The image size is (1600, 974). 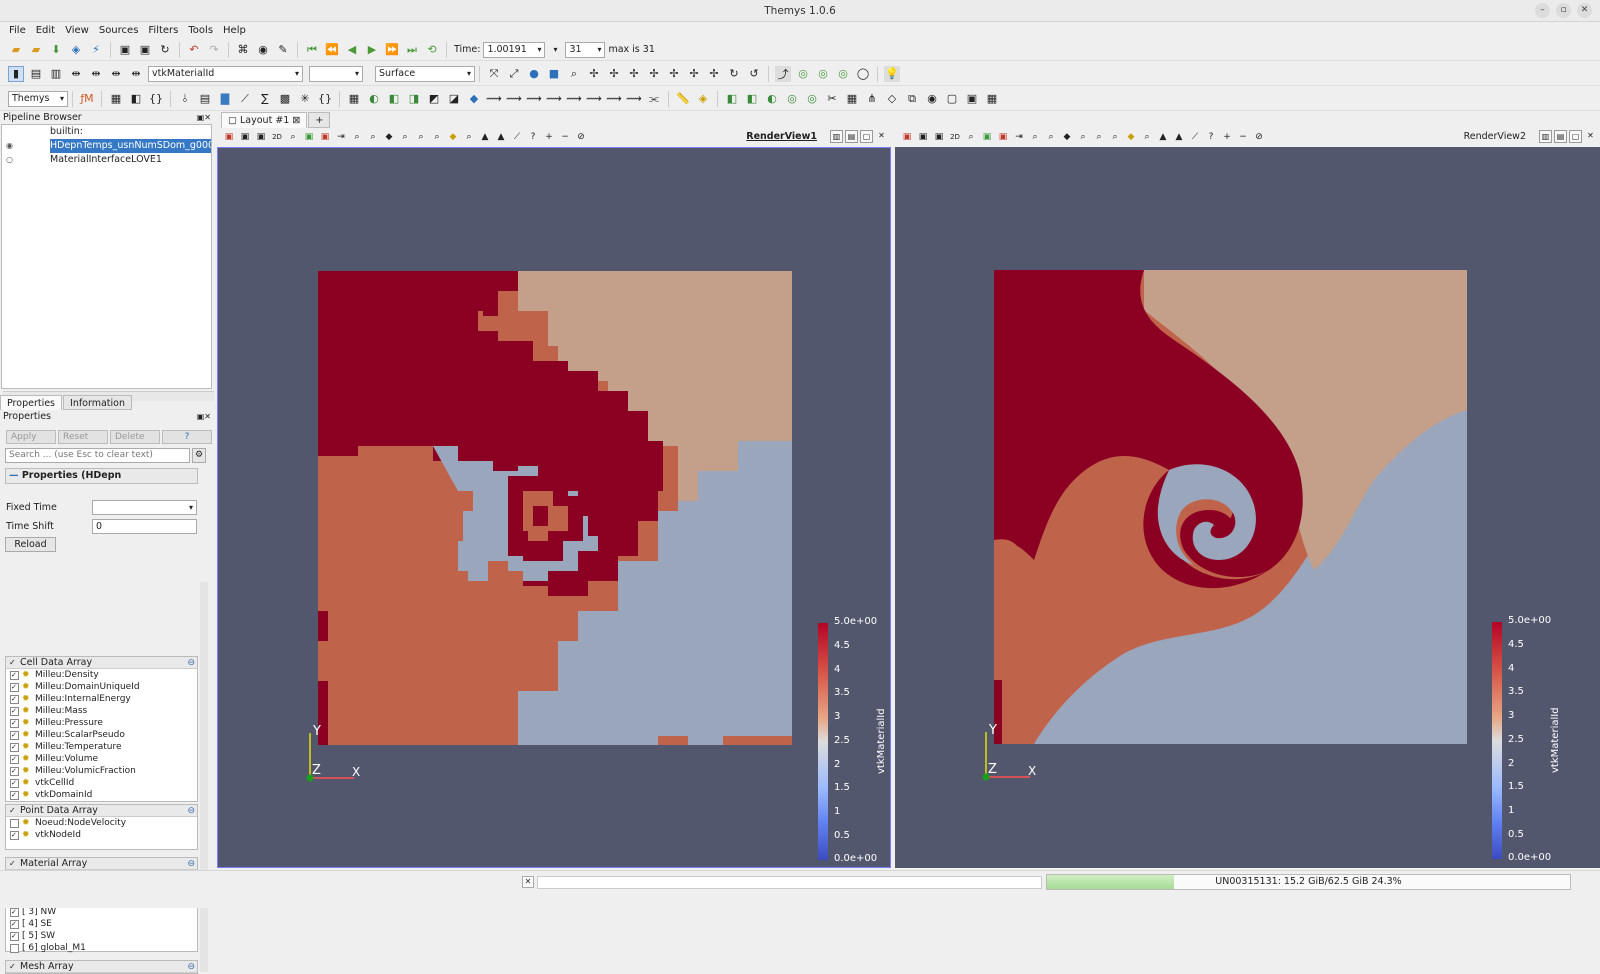 What do you see at coordinates (31, 437) in the screenshot?
I see `apply-button: Apply` at bounding box center [31, 437].